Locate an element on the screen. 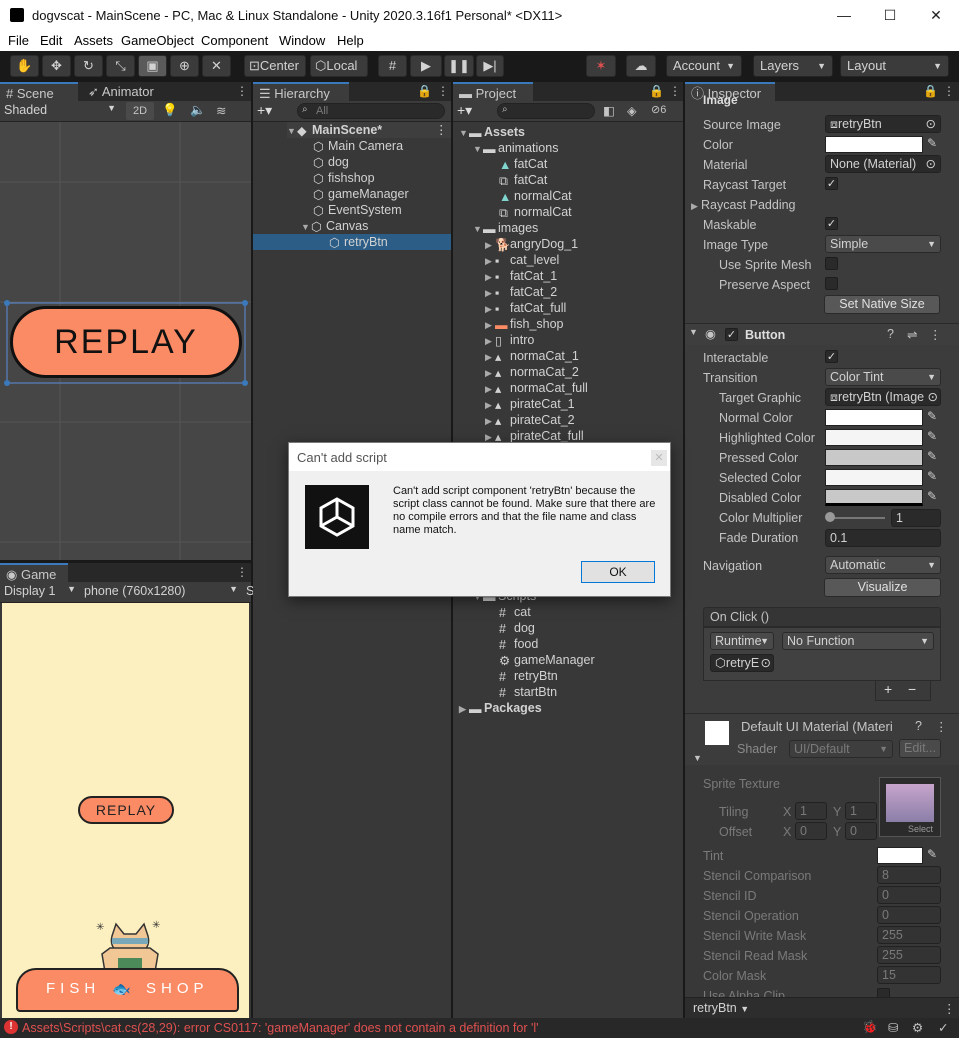  custom-tool-icon: ✕ is located at coordinates (216, 66).